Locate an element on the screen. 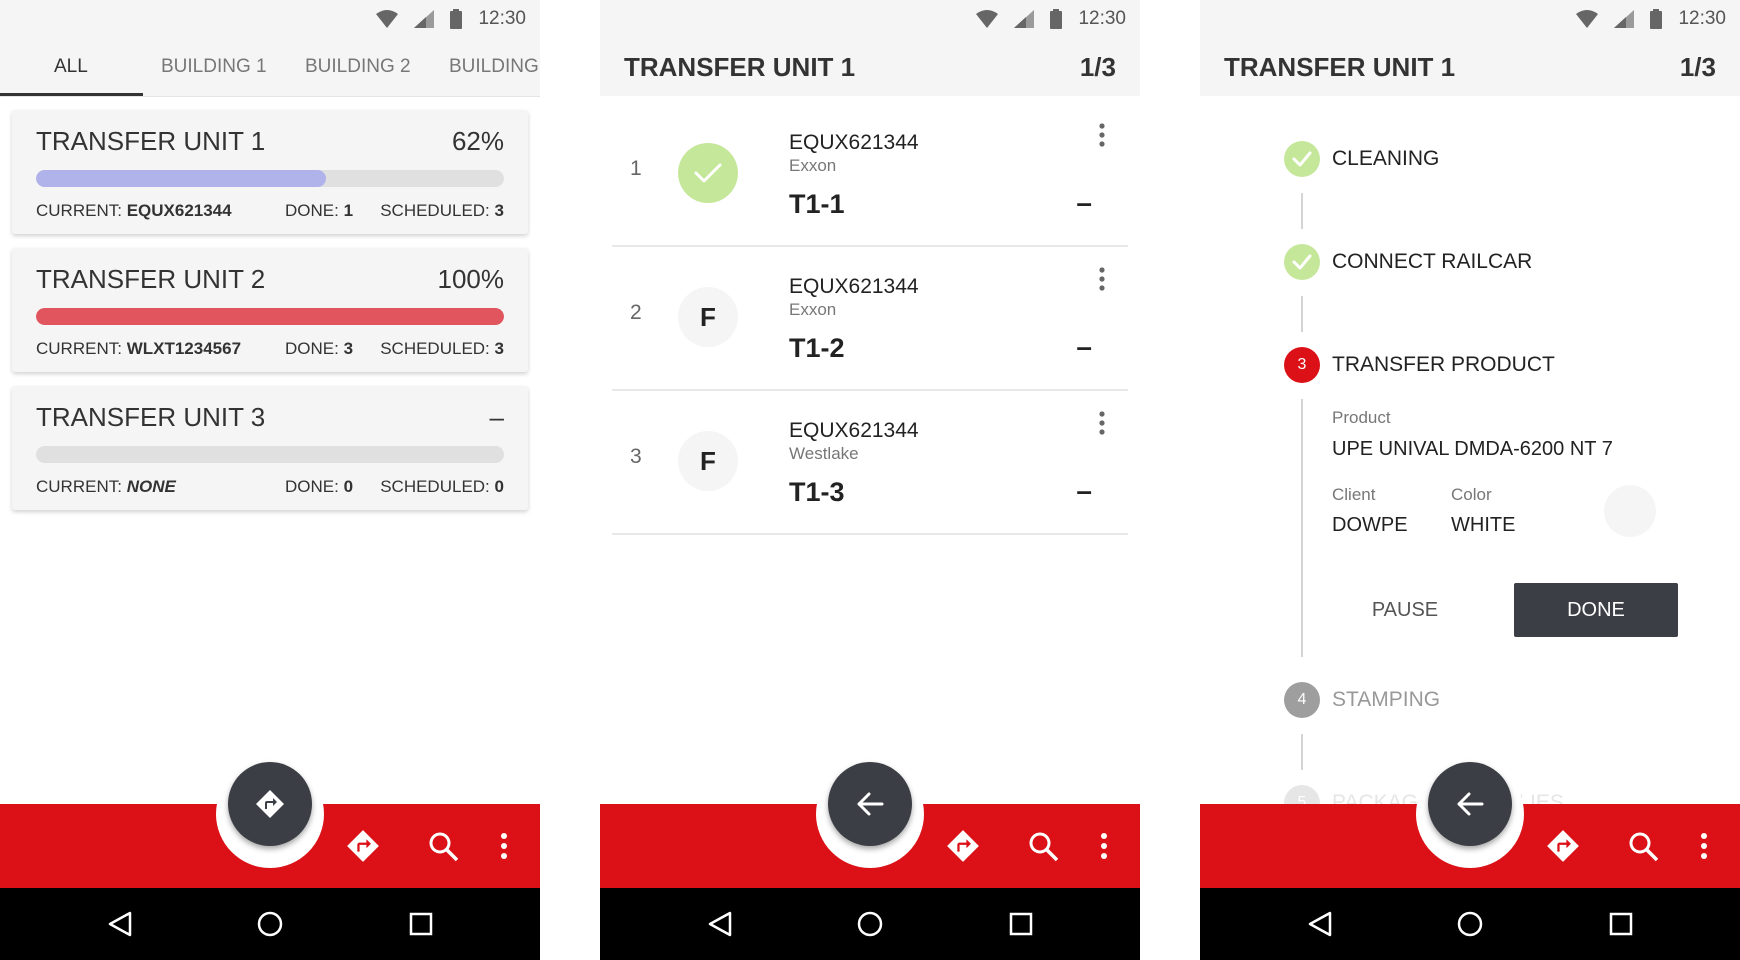 This screenshot has width=1740, height=960. tab-building-3: BUILDING is located at coordinates (494, 67).